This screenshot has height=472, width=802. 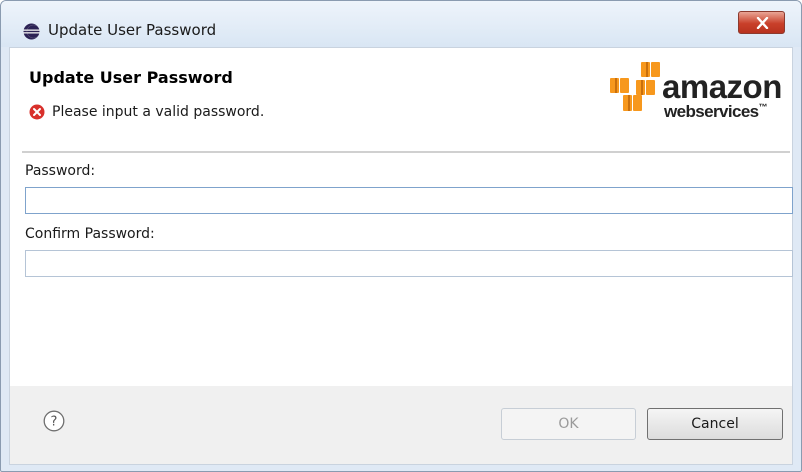 What do you see at coordinates (409, 263) in the screenshot?
I see `confirm-password-field` at bounding box center [409, 263].